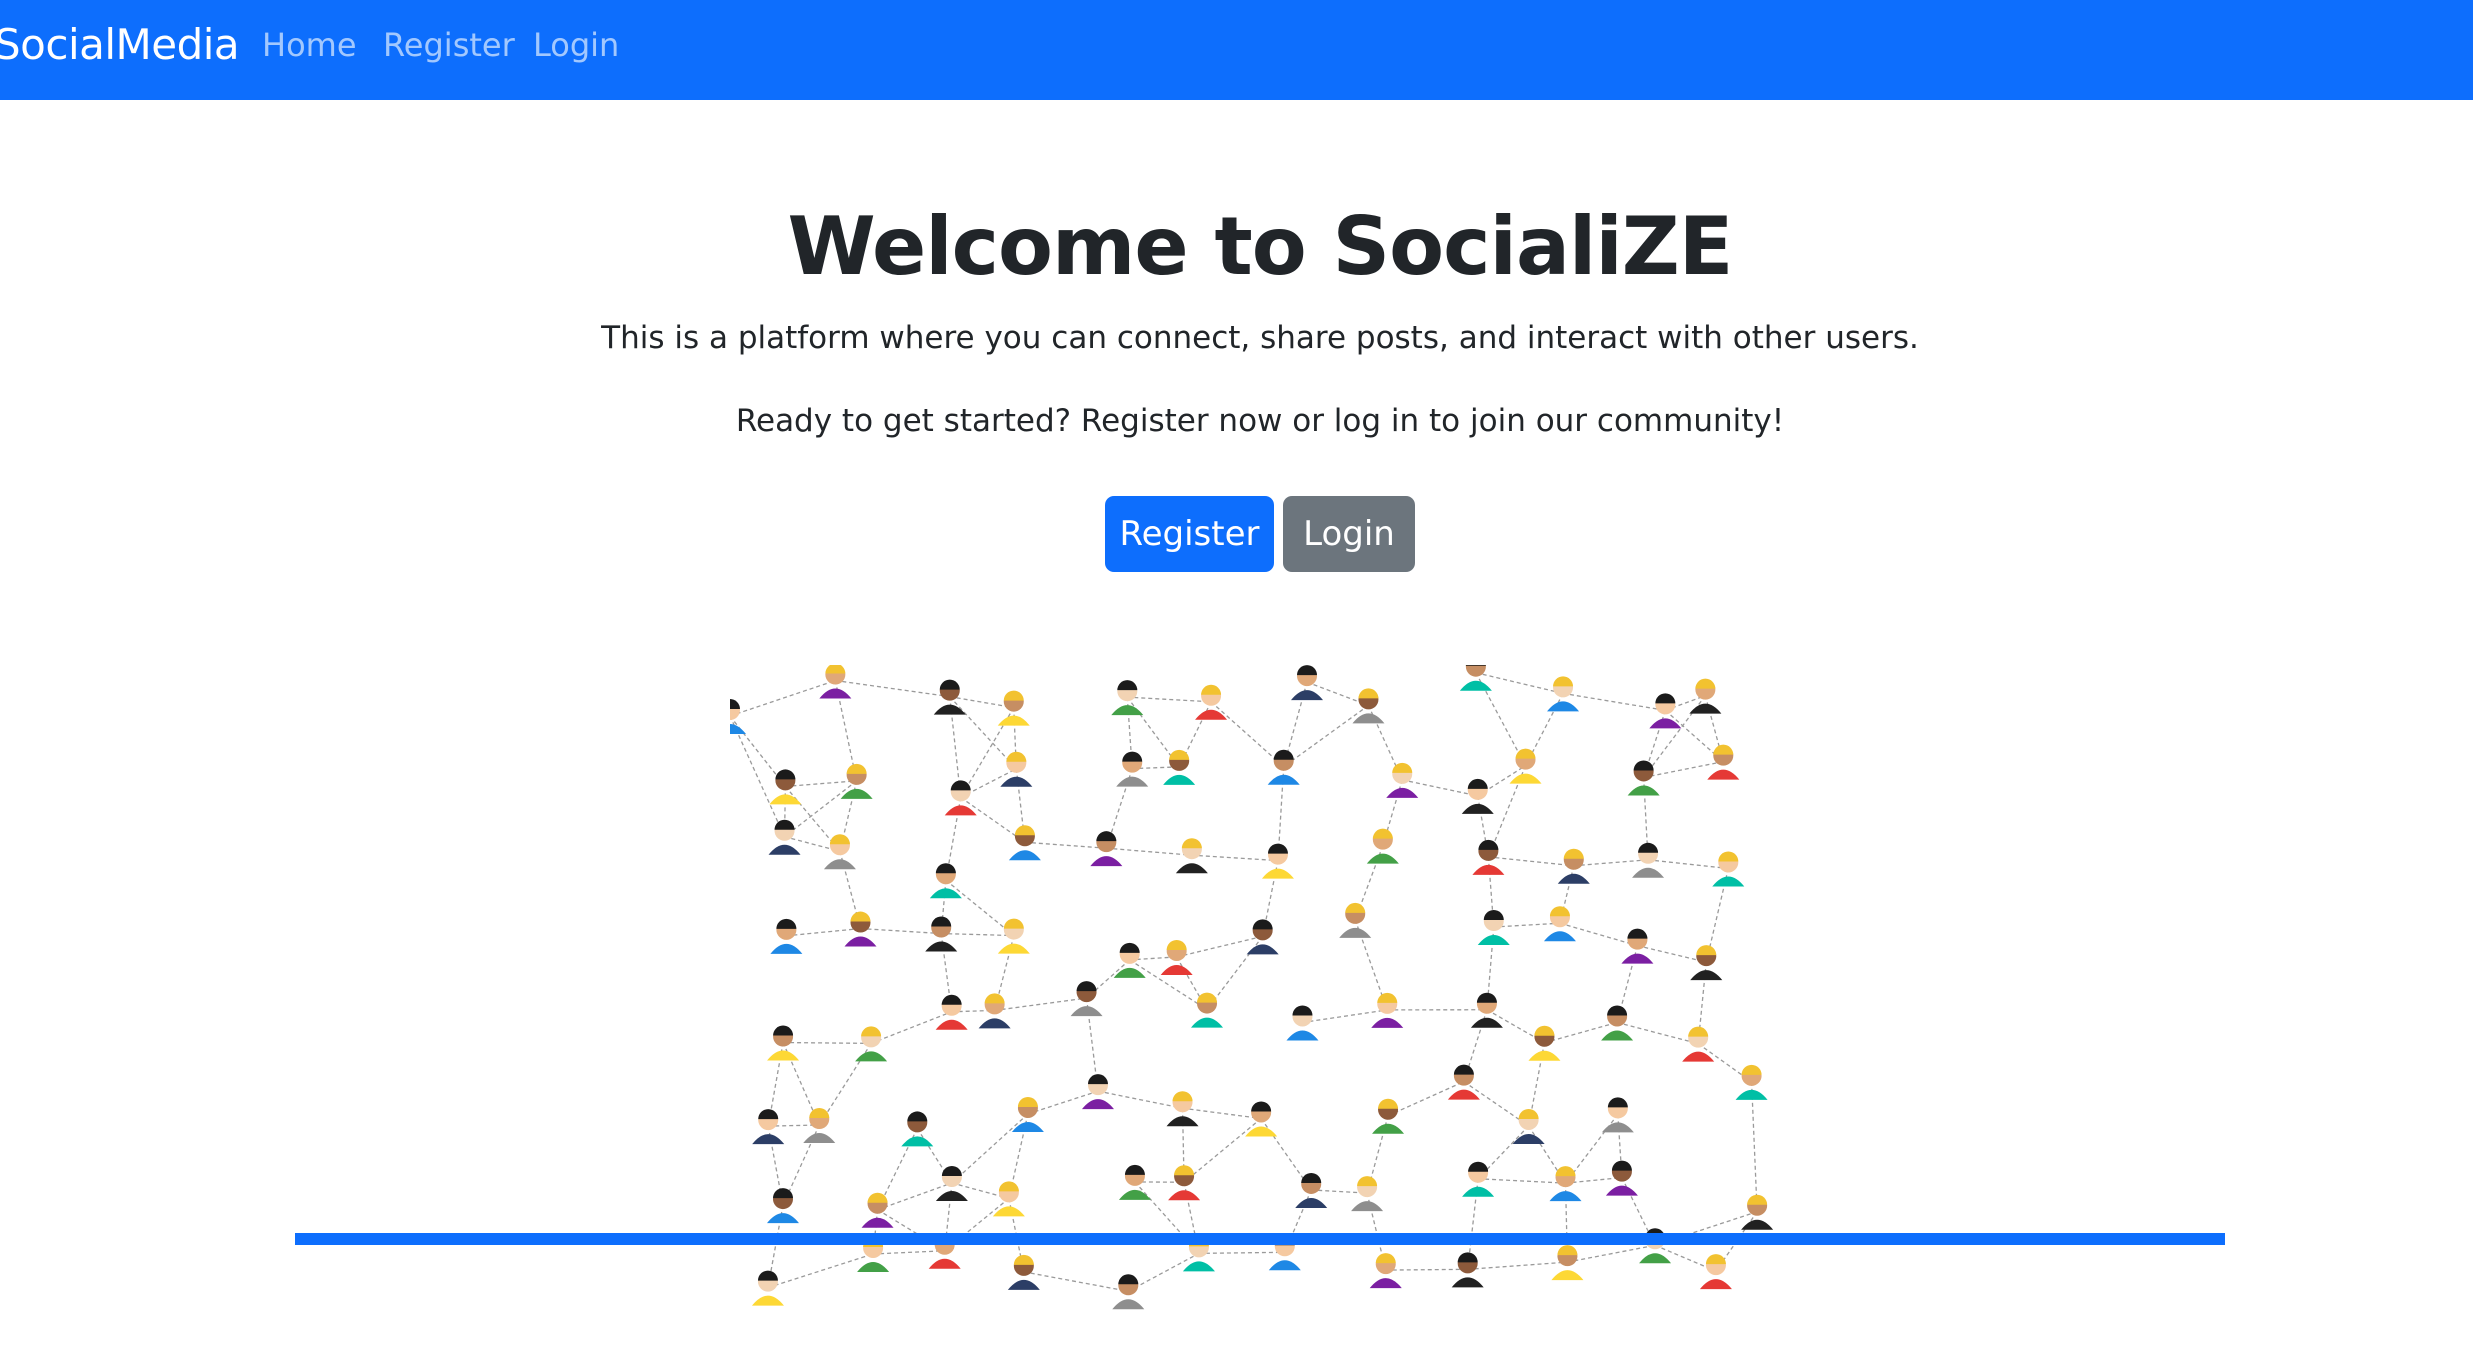  I want to click on nav-link-home: Home, so click(309, 45).